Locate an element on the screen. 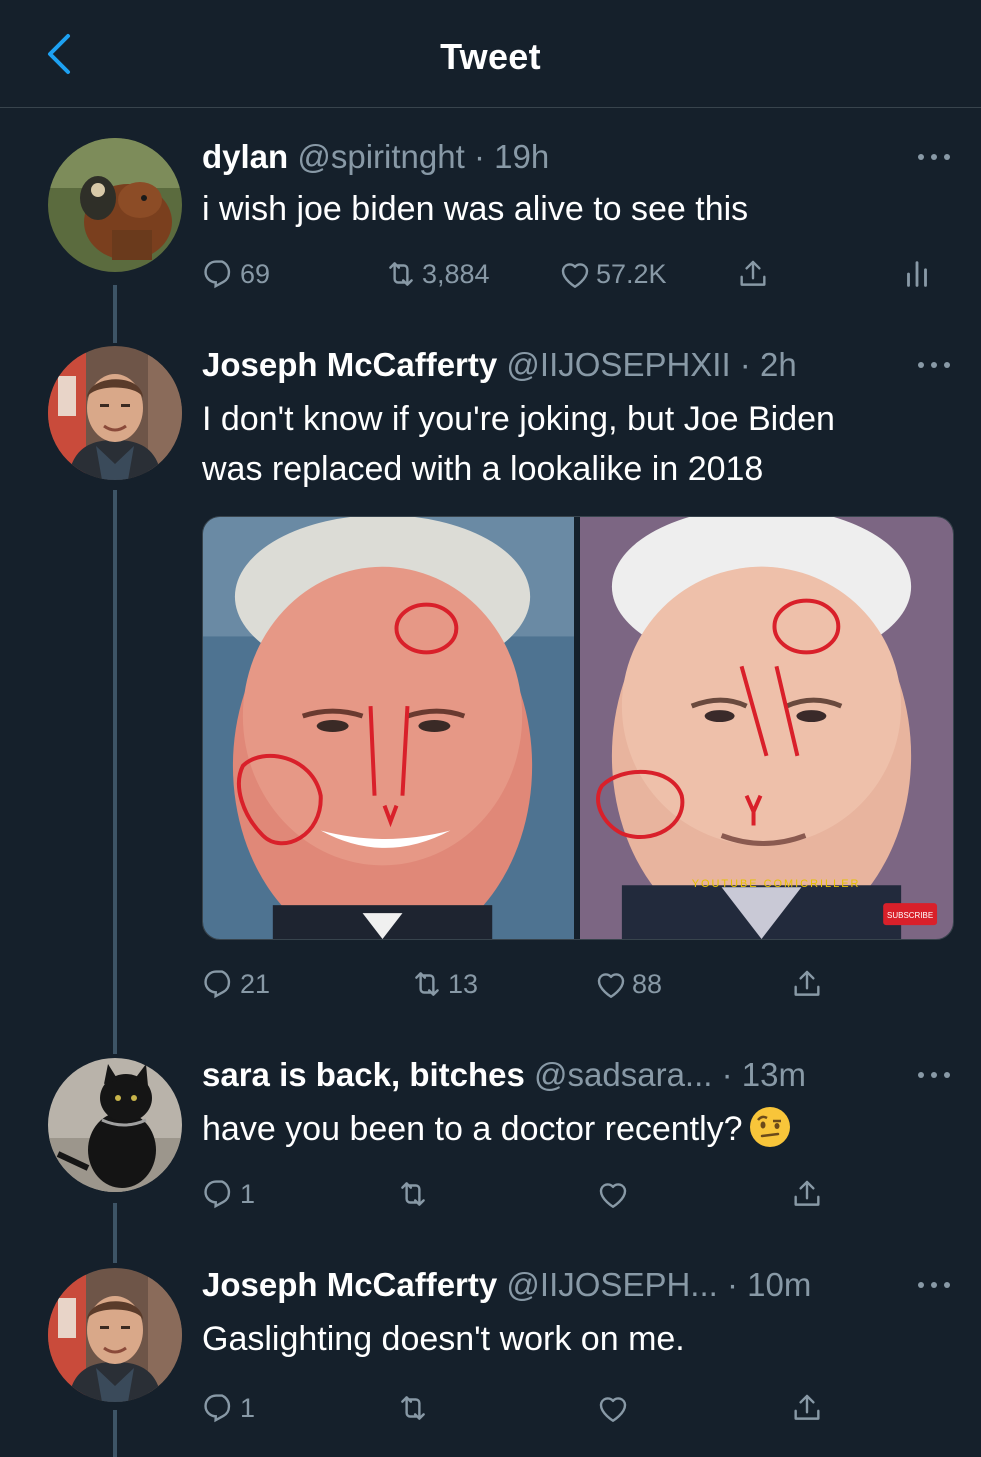 The height and width of the screenshot is (1457, 981). analytics-button is located at coordinates (917, 274).